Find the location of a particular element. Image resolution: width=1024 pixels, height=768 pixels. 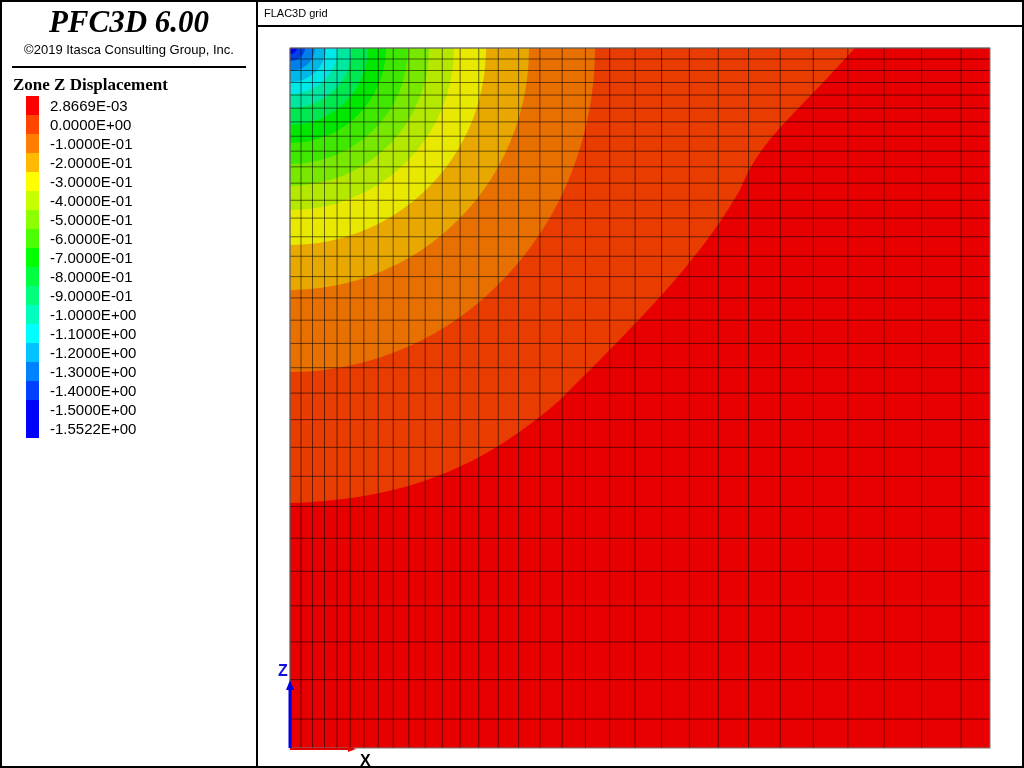

legend-label: -7.0000E-01 is located at coordinates (91, 257).